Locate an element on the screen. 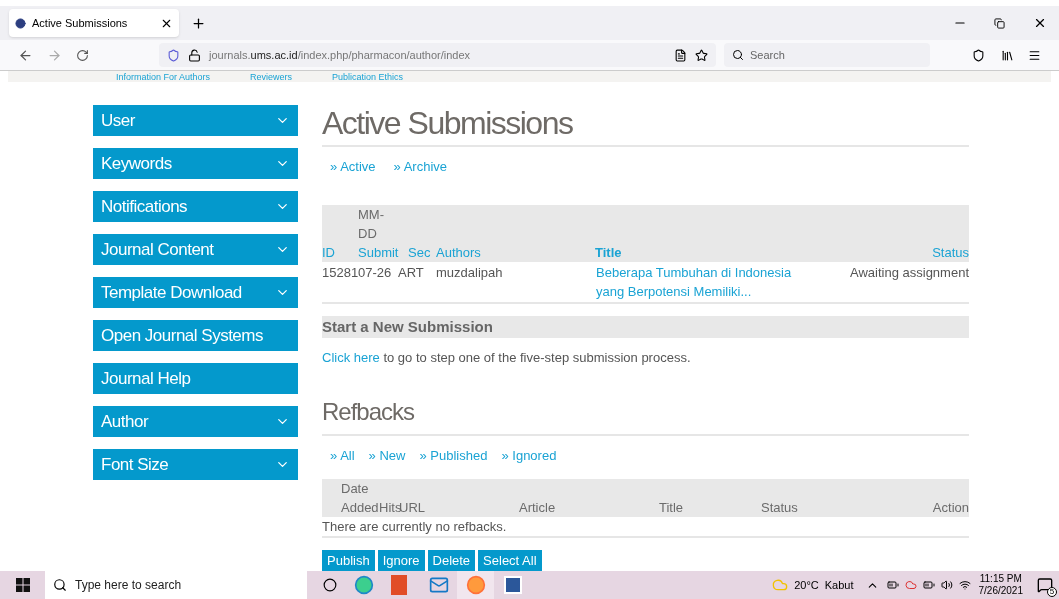 The height and width of the screenshot is (599, 1059). table-cell-text: muzdalipah is located at coordinates (470, 272).